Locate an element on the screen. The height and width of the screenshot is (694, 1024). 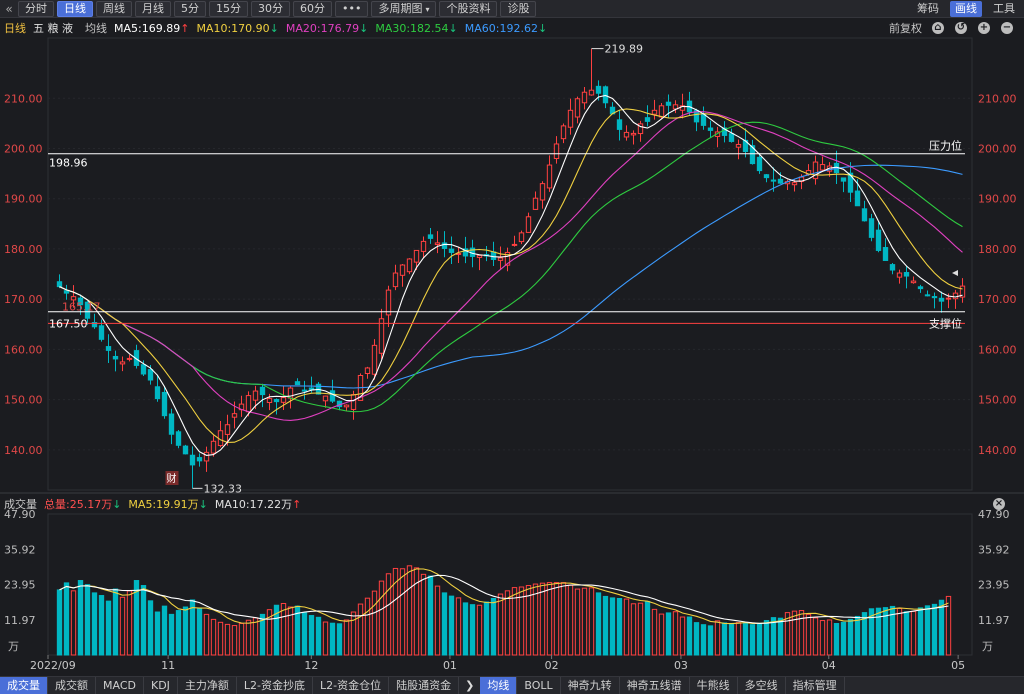
overlay-tab-1: BOLL is located at coordinates (539, 685).